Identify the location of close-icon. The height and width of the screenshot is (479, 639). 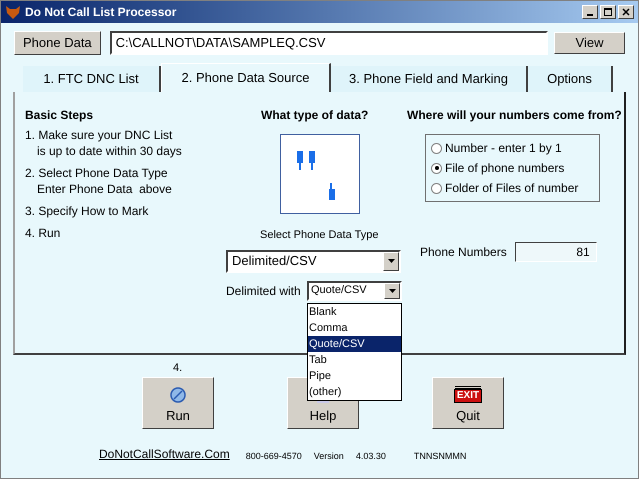
(626, 12).